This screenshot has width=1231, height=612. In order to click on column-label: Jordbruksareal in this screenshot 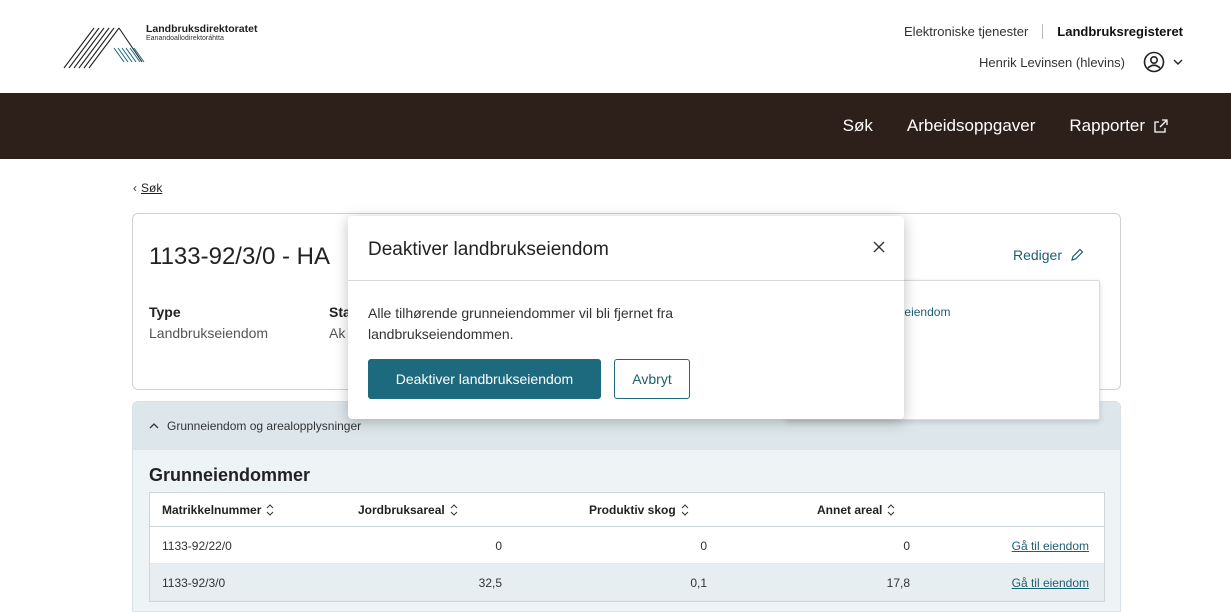, I will do `click(401, 510)`.